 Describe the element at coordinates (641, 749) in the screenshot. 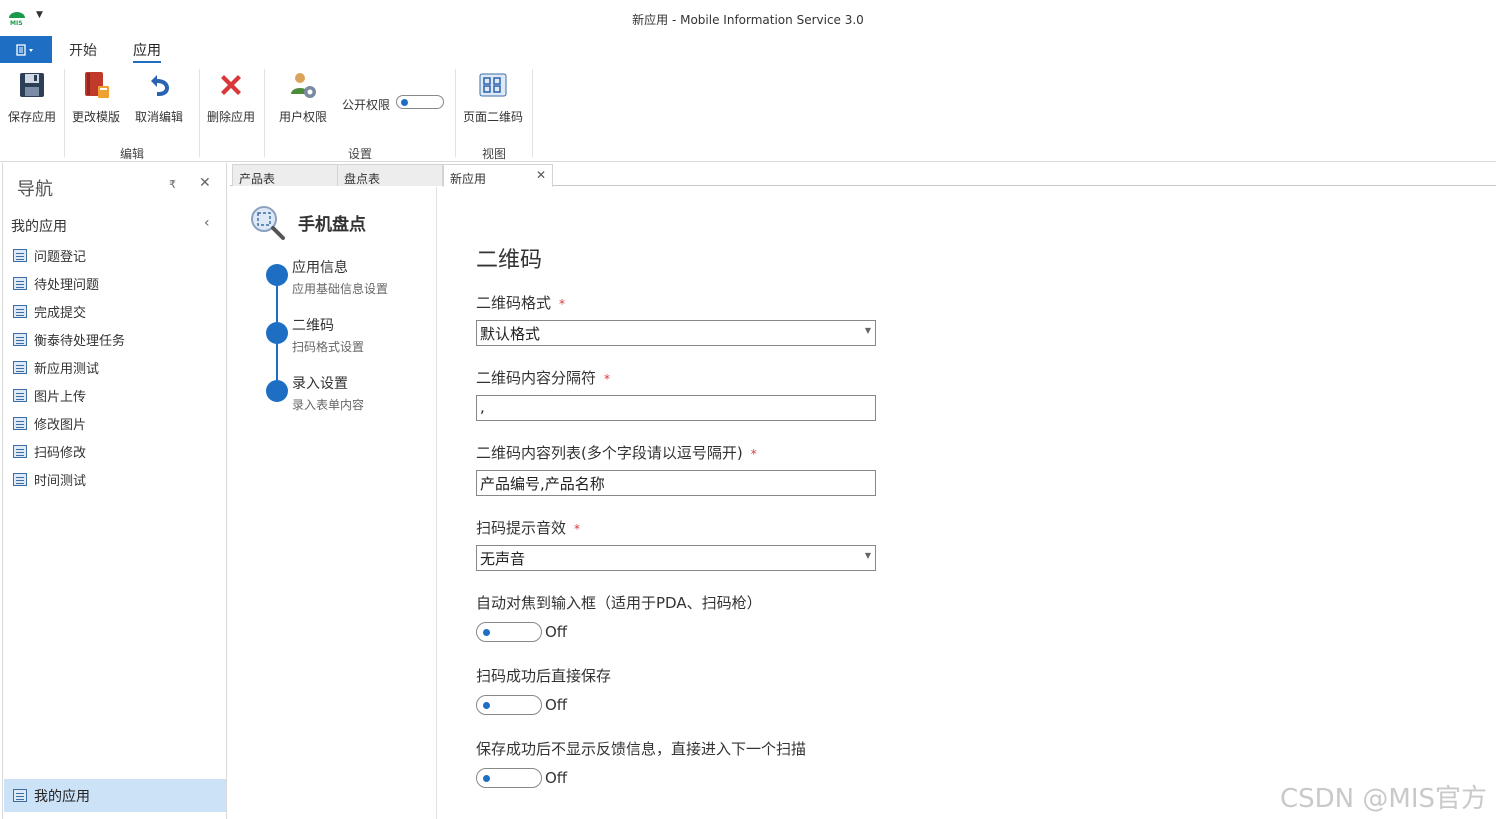

I see `no-feedback-label: 保存成功后不显示反馈信息，直接进入下一个扫描` at that location.